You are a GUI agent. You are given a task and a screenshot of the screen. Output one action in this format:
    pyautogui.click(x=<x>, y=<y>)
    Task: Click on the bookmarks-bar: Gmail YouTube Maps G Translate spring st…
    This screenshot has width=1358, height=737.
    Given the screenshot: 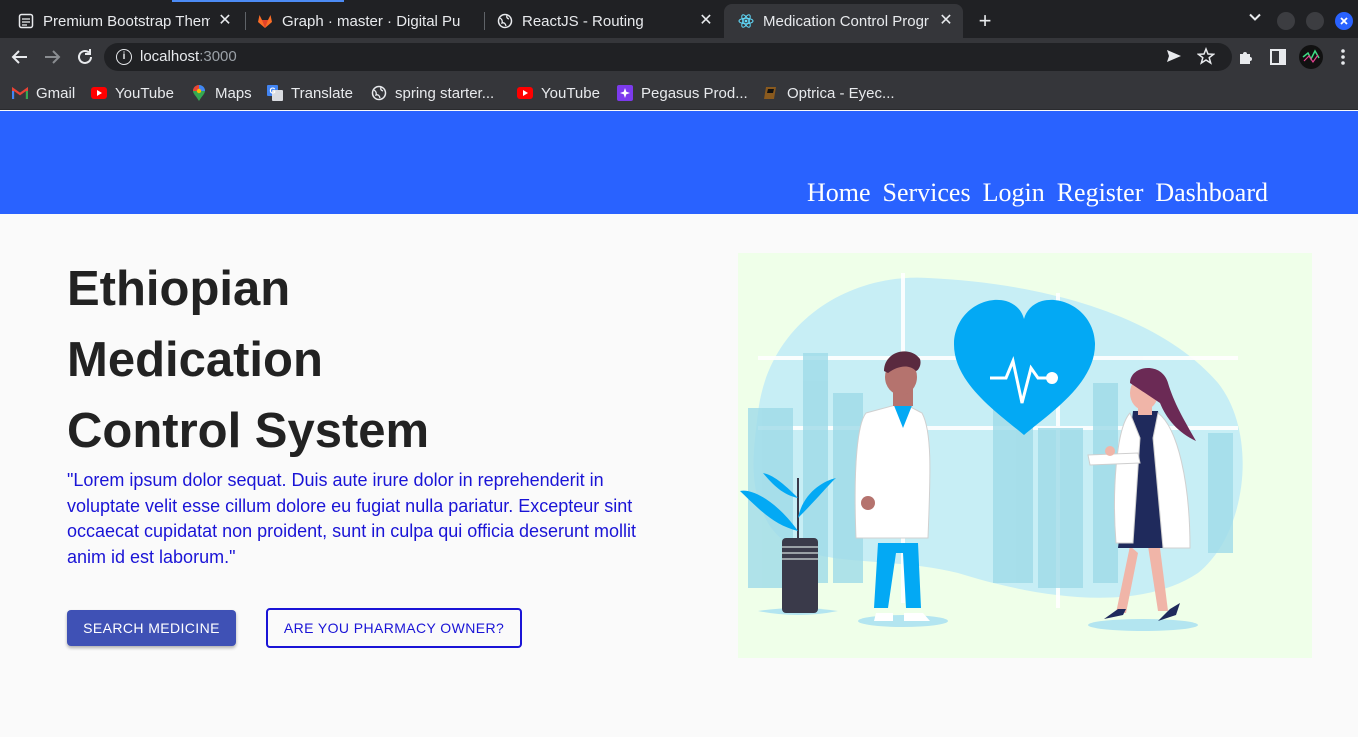 What is the action you would take?
    pyautogui.click(x=679, y=93)
    